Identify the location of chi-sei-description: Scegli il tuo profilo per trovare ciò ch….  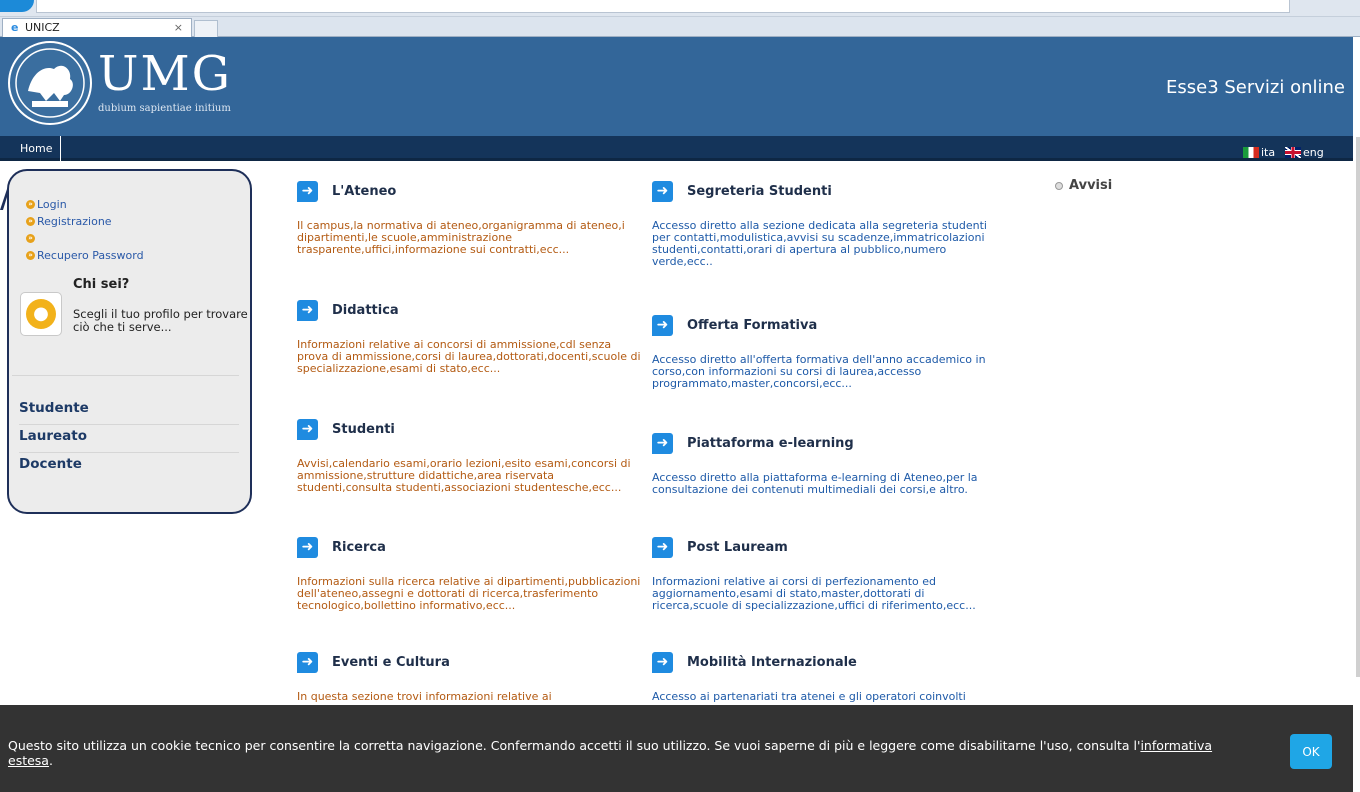
(160, 320).